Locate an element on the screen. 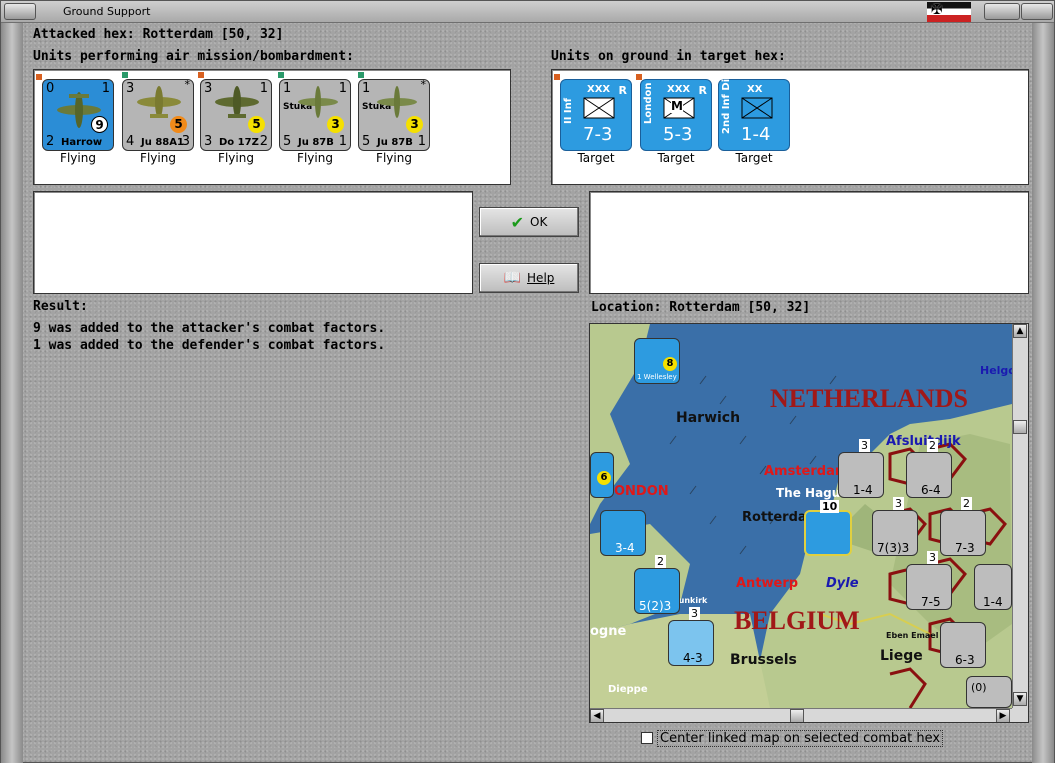 The width and height of the screenshot is (1055, 763). map-horizontal-scrollbar: ◀ ▶ is located at coordinates (801, 715).